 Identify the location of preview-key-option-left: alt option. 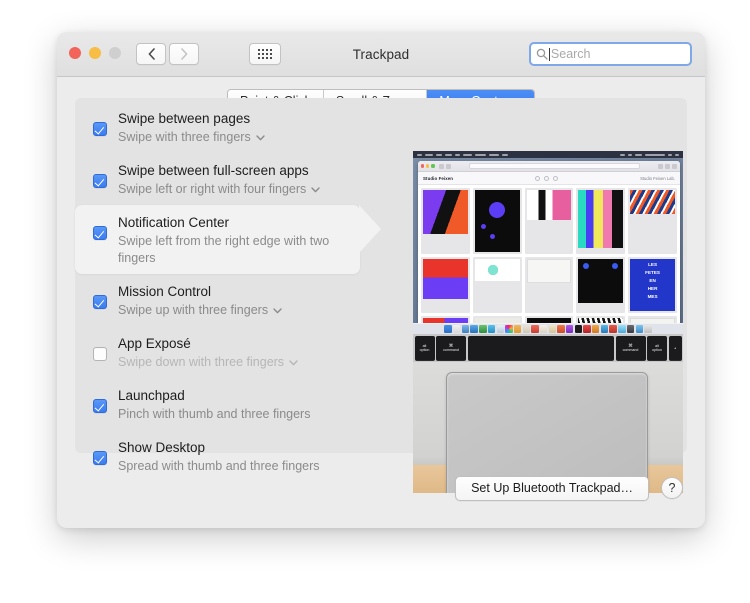
(424, 348).